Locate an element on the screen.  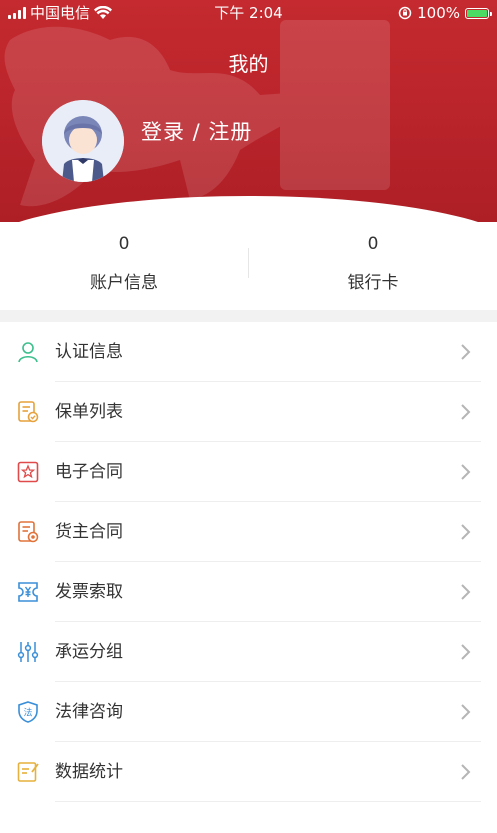
law-shield-icon: 法 is located at coordinates (28, 712).